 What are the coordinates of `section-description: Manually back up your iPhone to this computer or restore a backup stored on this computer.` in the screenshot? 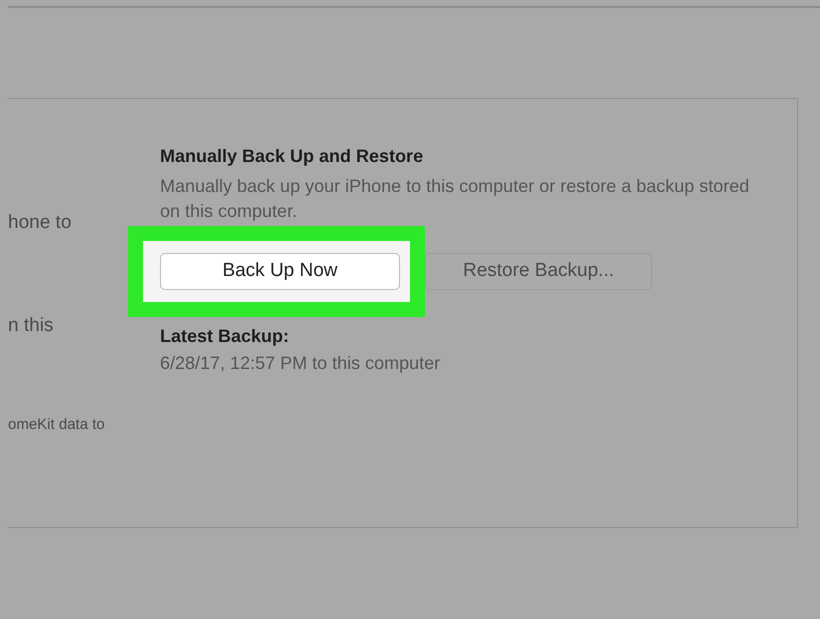 It's located at (455, 199).